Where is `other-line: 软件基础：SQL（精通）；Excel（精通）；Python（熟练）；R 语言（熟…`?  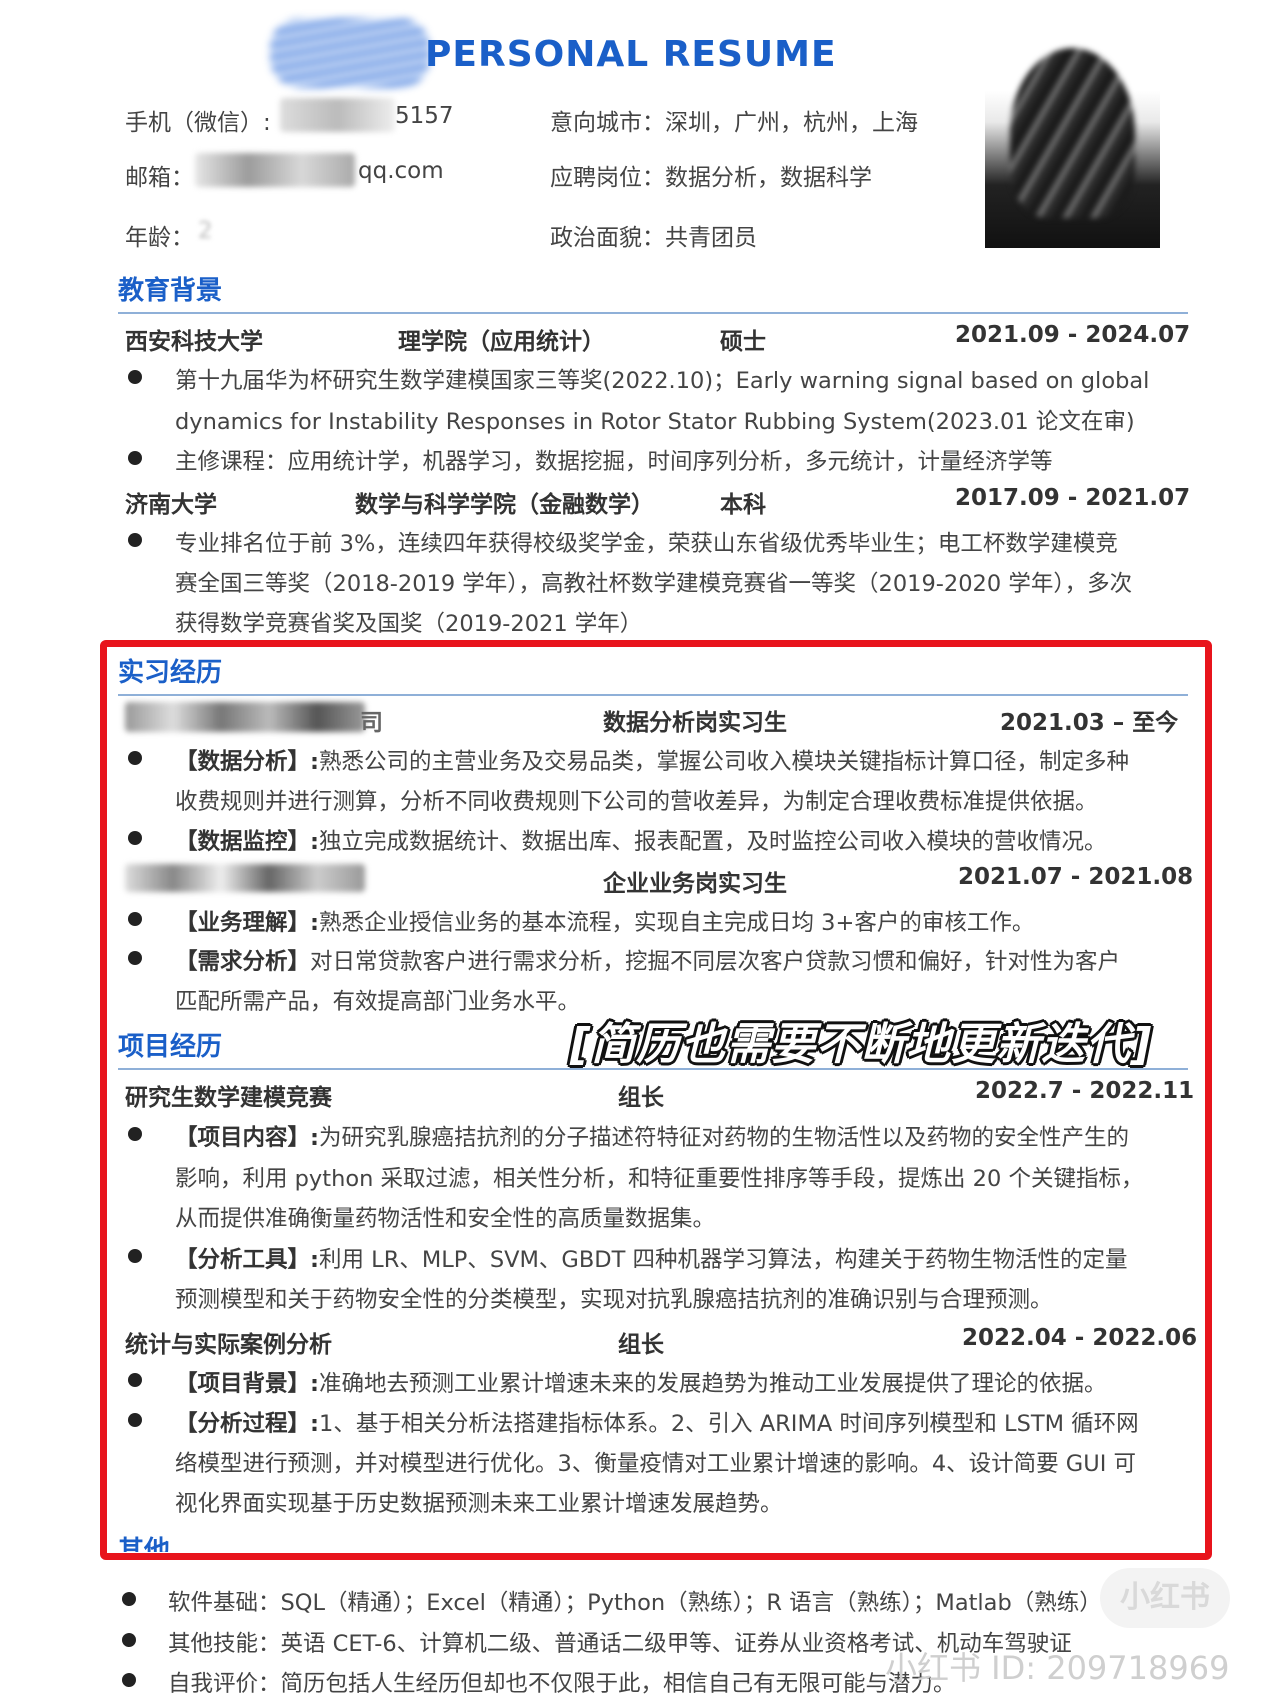 other-line: 软件基础：SQL（精通）；Excel（精通）；Python（熟练）；R 语言（熟… is located at coordinates (635, 1603).